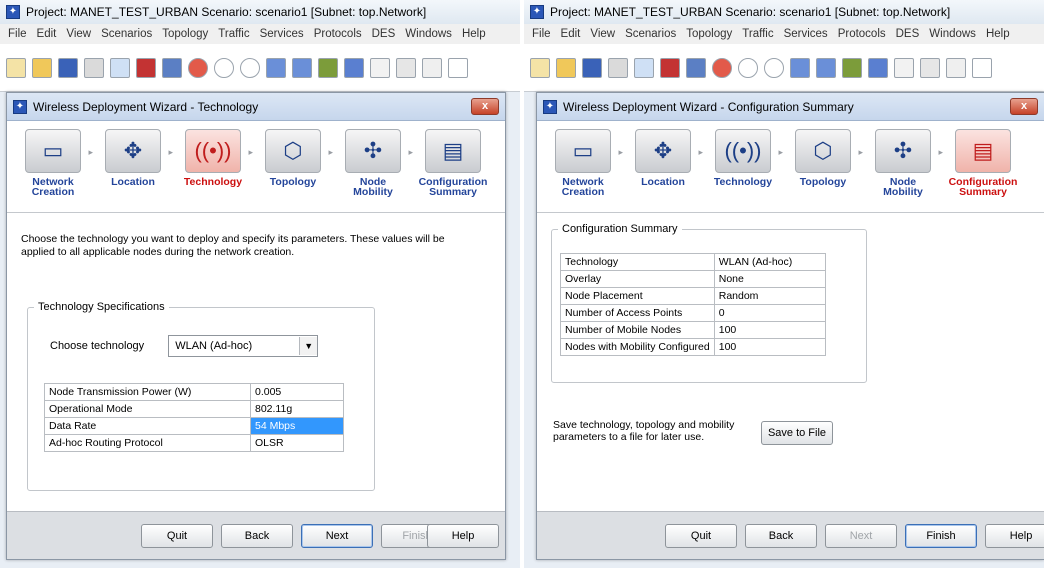 This screenshot has width=1044, height=568. Describe the element at coordinates (453, 192) in the screenshot. I see `step-label-line2: Summary` at that location.